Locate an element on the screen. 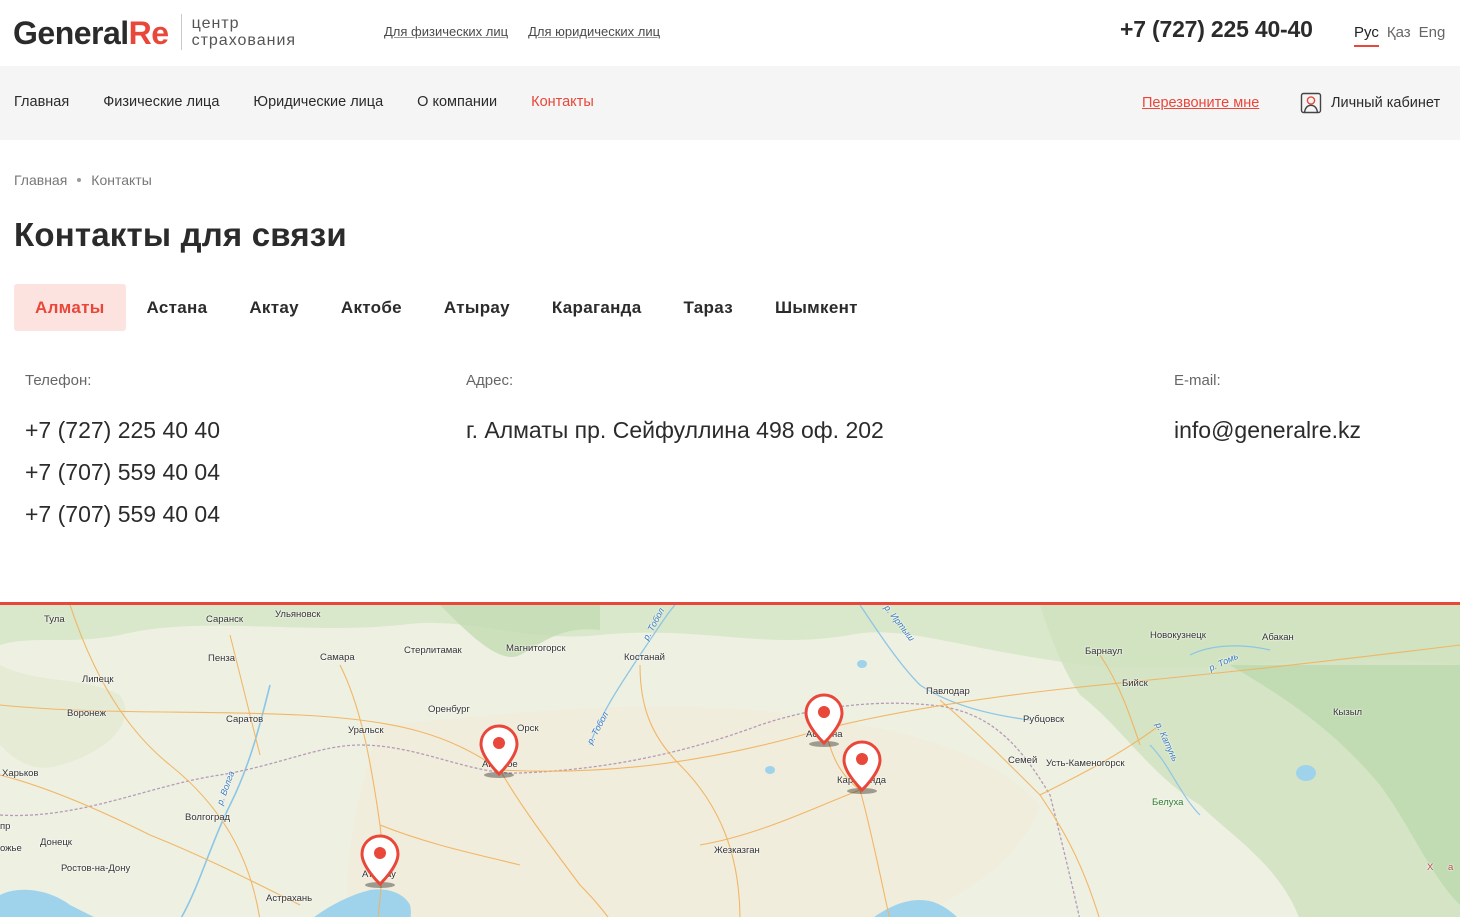 The width and height of the screenshot is (1460, 917). map-label-magnitogorsk: Магнитогорск is located at coordinates (536, 648).